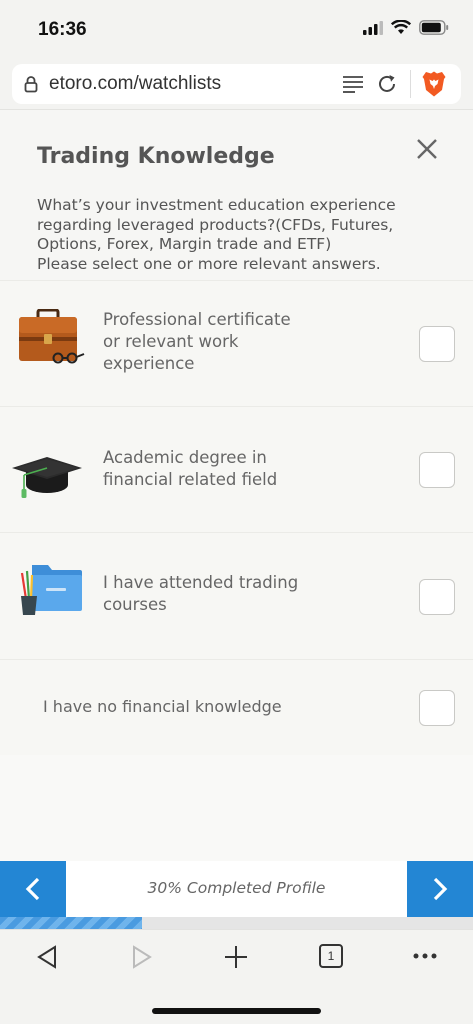 This screenshot has height=1024, width=473. I want to click on signal-icon, so click(373, 27).